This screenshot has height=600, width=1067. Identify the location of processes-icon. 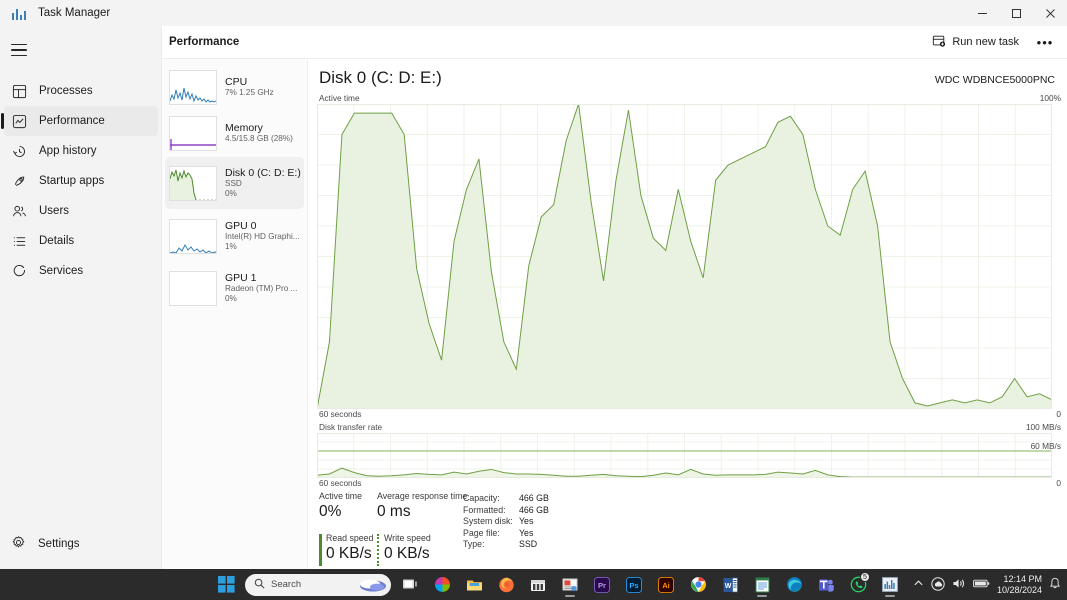
(19, 91).